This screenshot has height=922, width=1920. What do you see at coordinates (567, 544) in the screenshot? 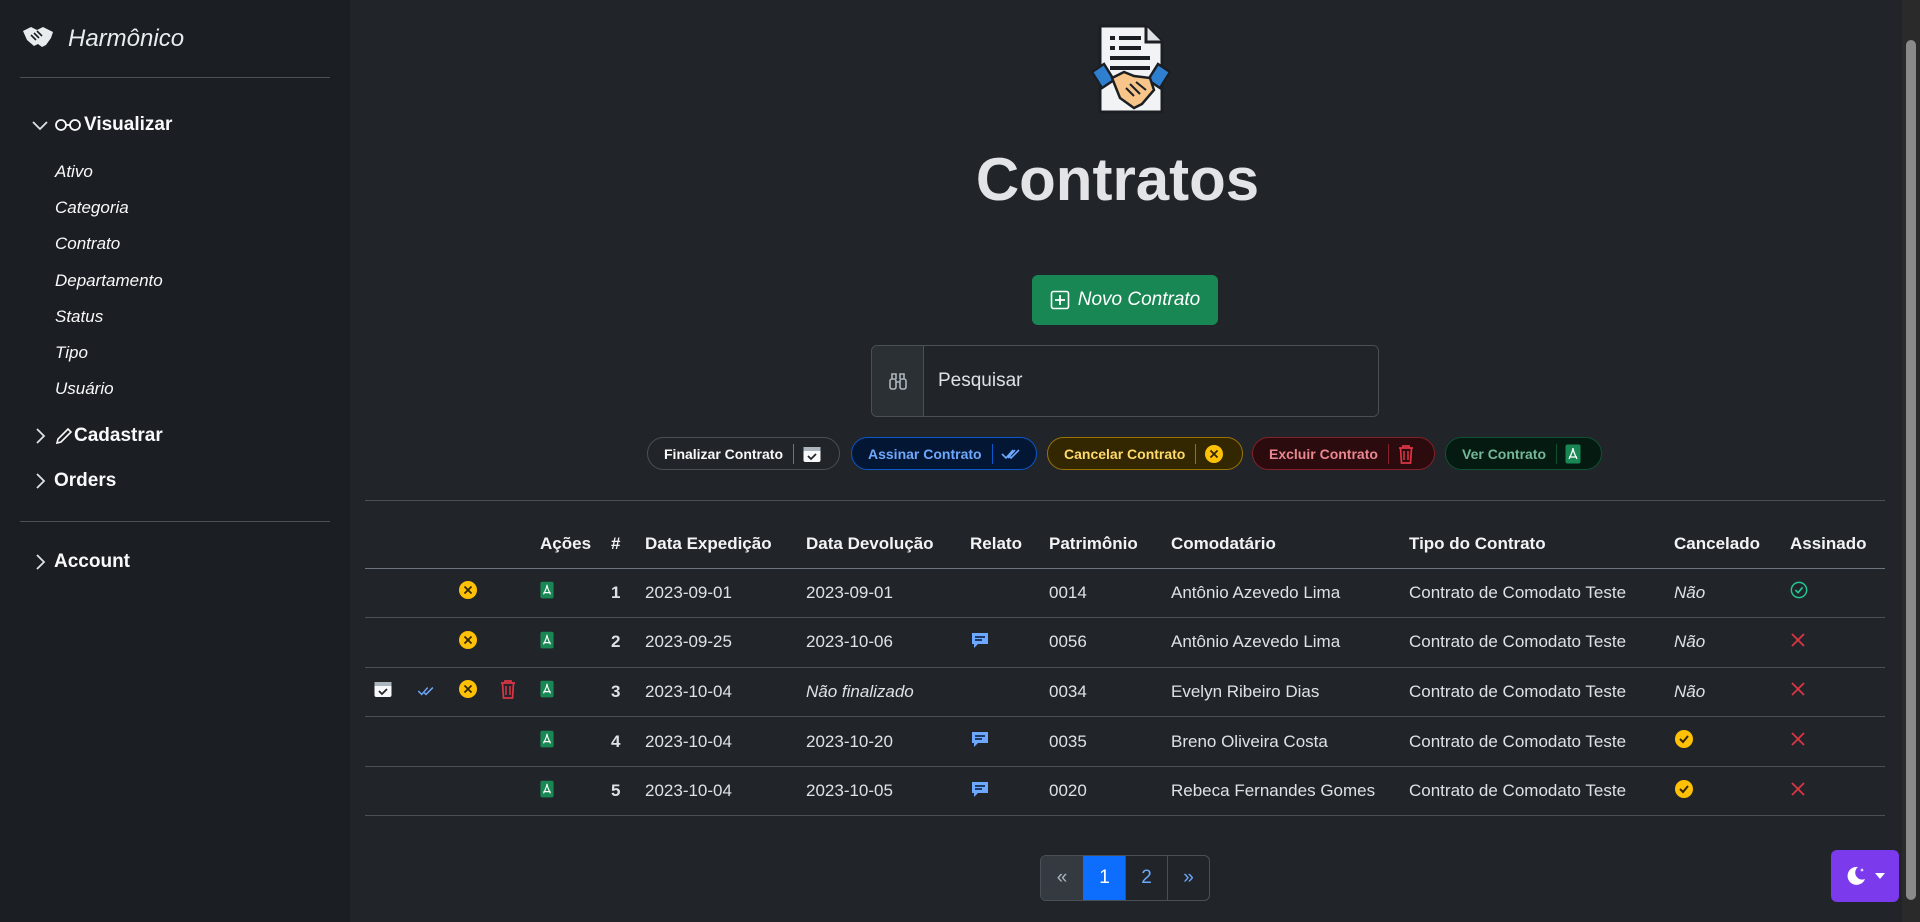
I see `th-acoes: Ações` at bounding box center [567, 544].